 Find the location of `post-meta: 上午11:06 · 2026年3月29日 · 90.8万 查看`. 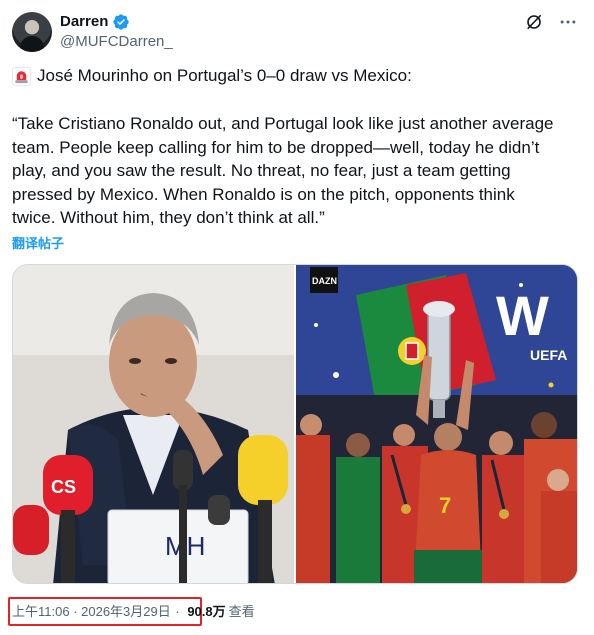

post-meta: 上午11:06 · 2026年3月29日 · 90.8万 查看 is located at coordinates (133, 611).